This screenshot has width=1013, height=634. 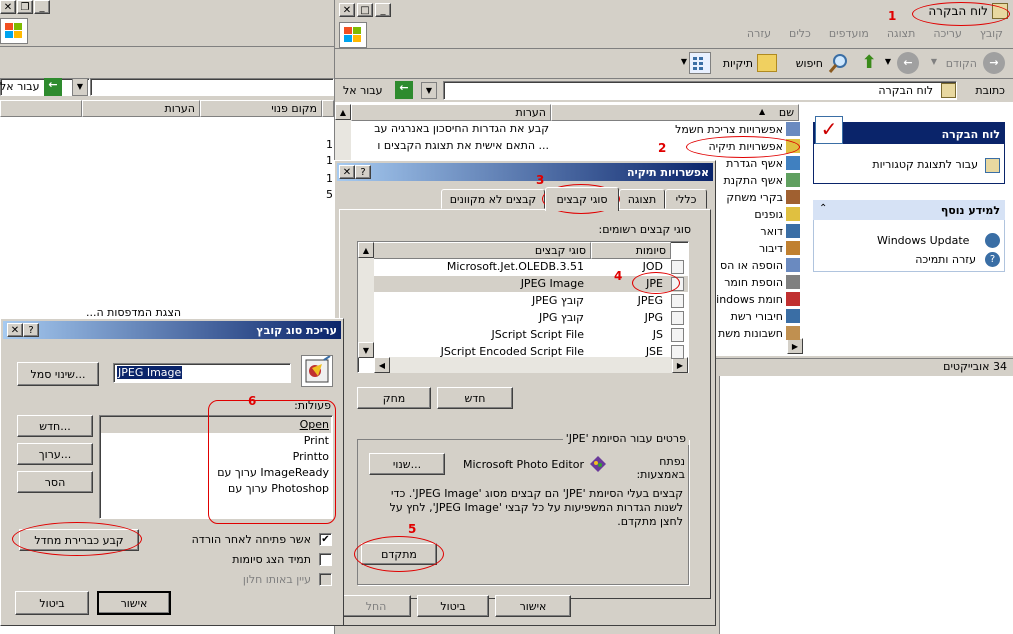 I want to click on left-address-input, so click(x=212, y=87).